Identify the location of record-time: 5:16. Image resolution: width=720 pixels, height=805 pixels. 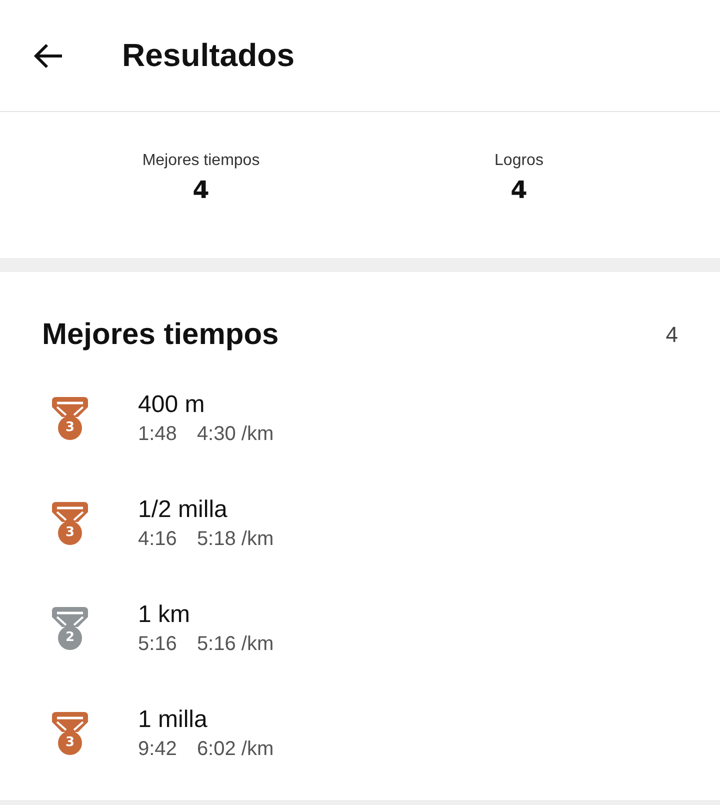
(157, 644).